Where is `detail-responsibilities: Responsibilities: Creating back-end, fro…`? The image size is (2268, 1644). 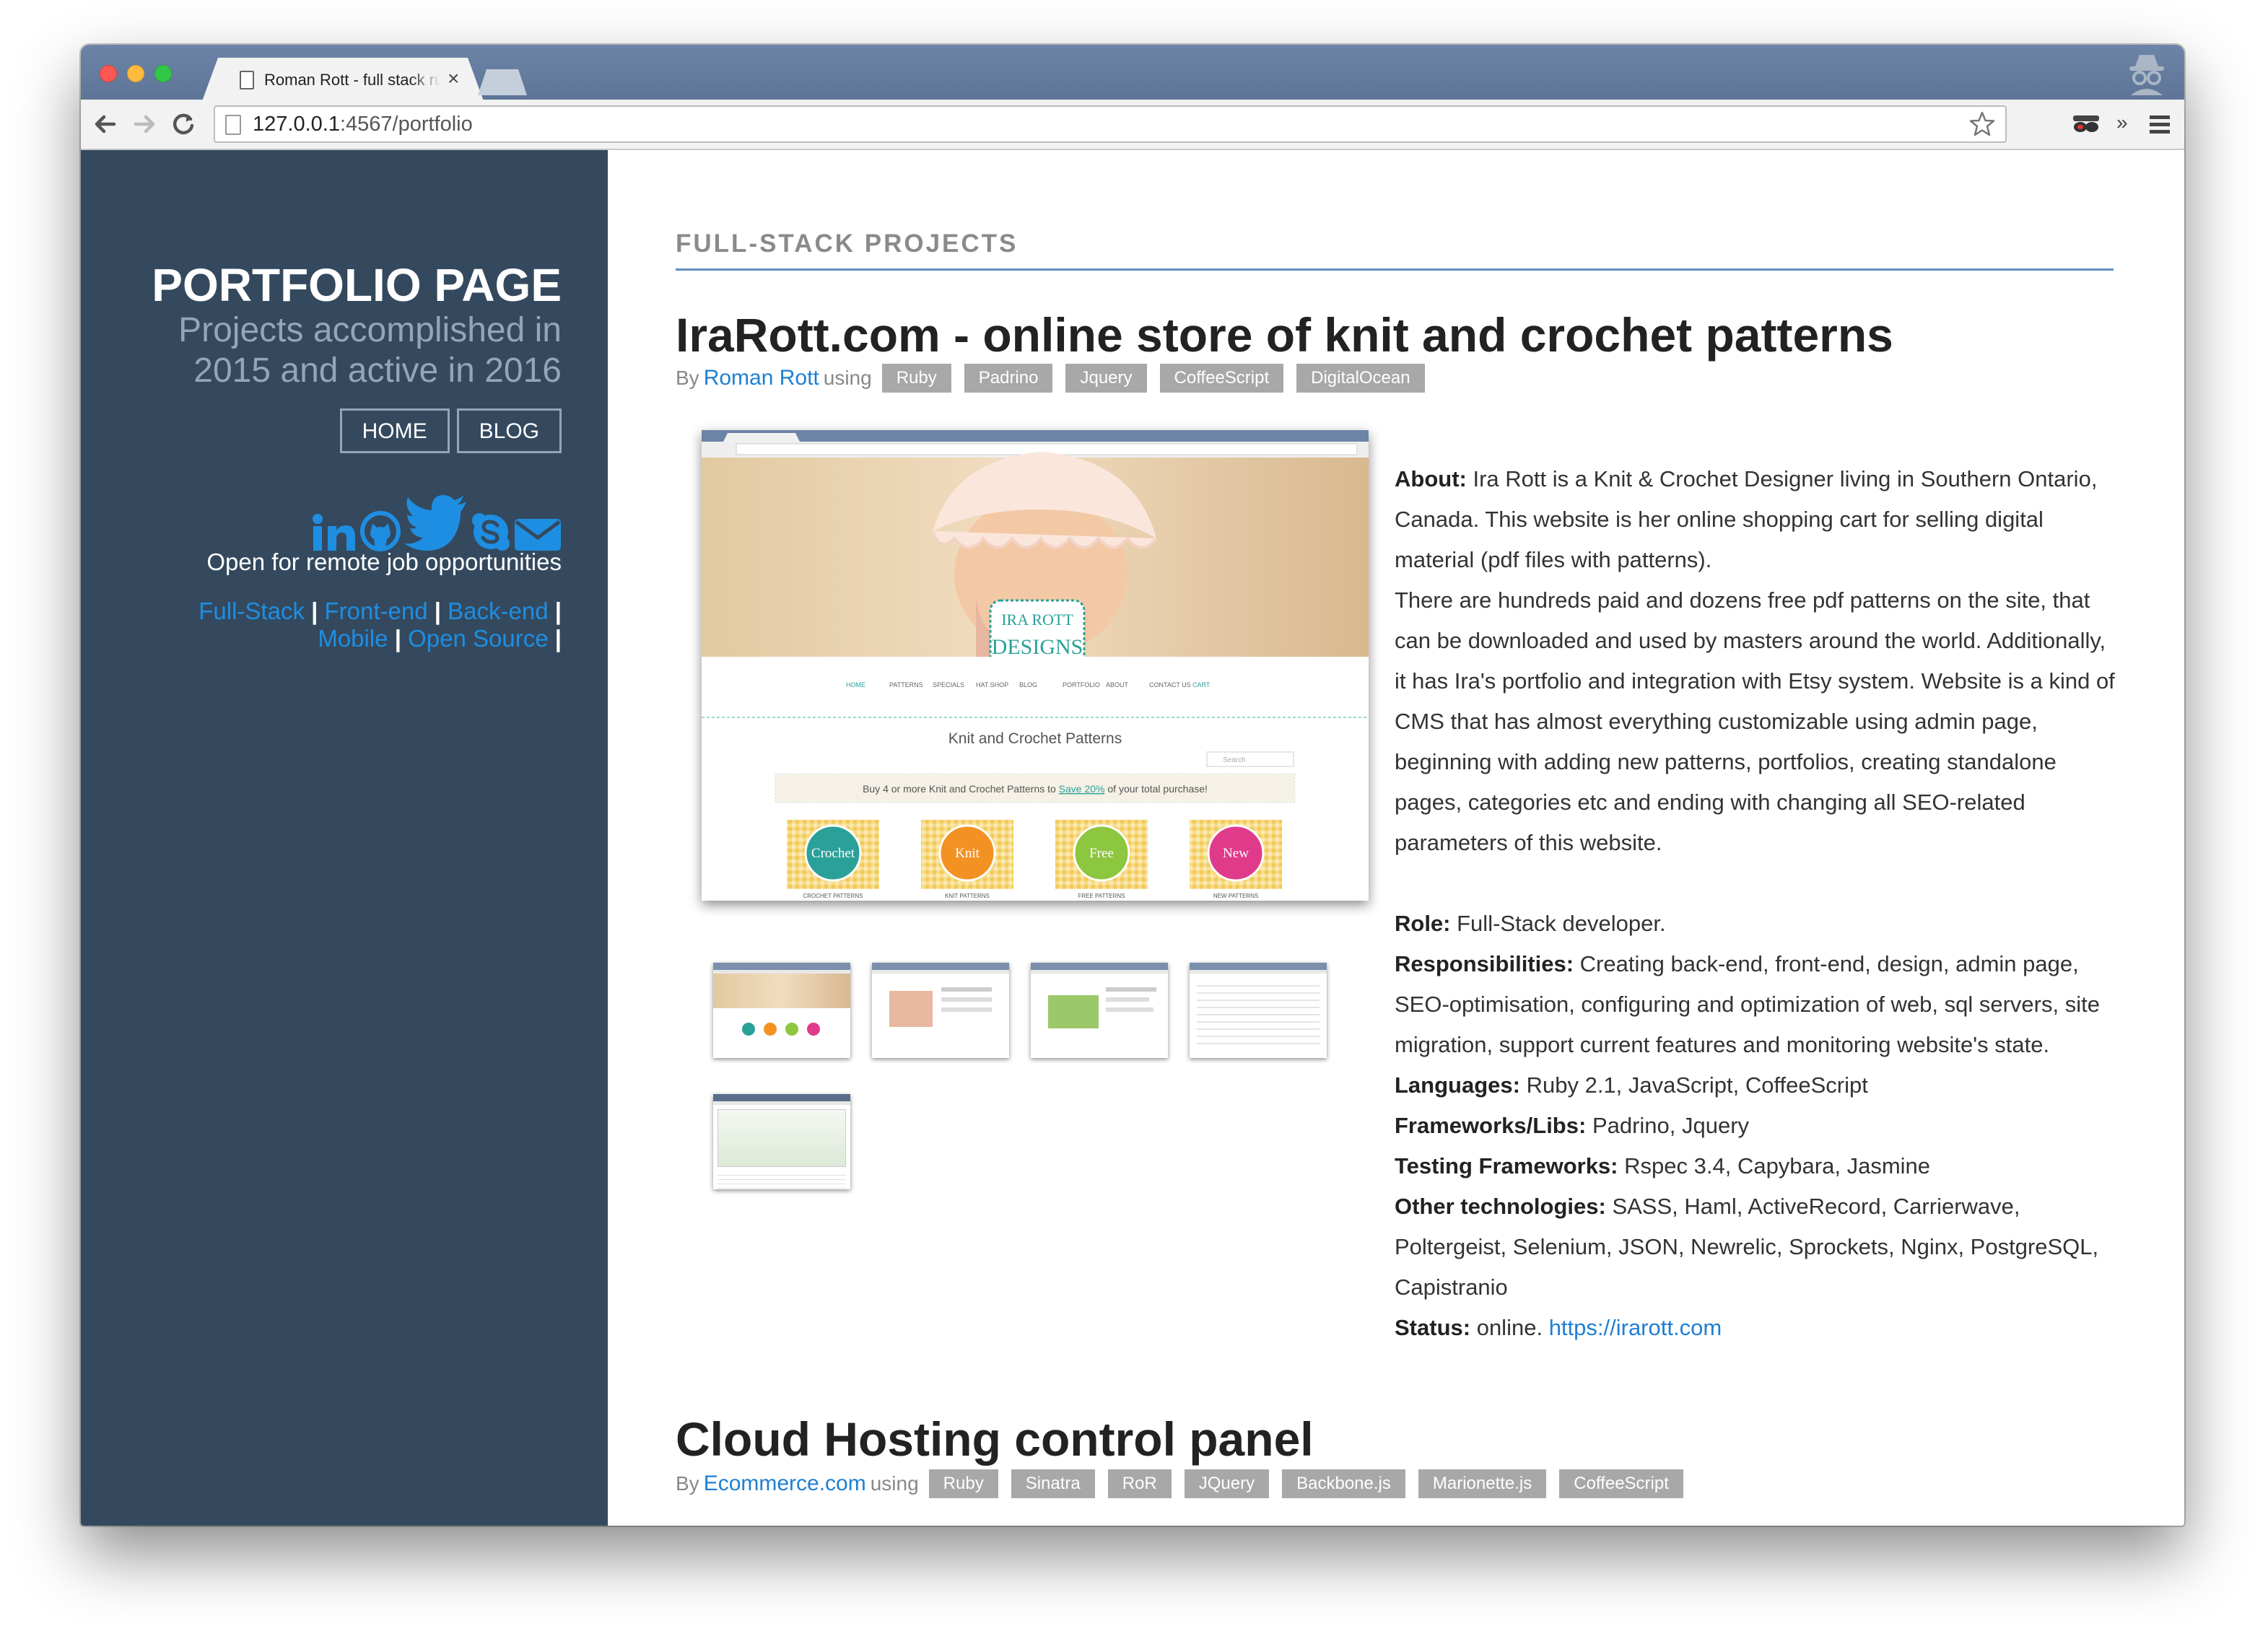 detail-responsibilities: Responsibilities: Creating back-end, fro… is located at coordinates (1747, 1004).